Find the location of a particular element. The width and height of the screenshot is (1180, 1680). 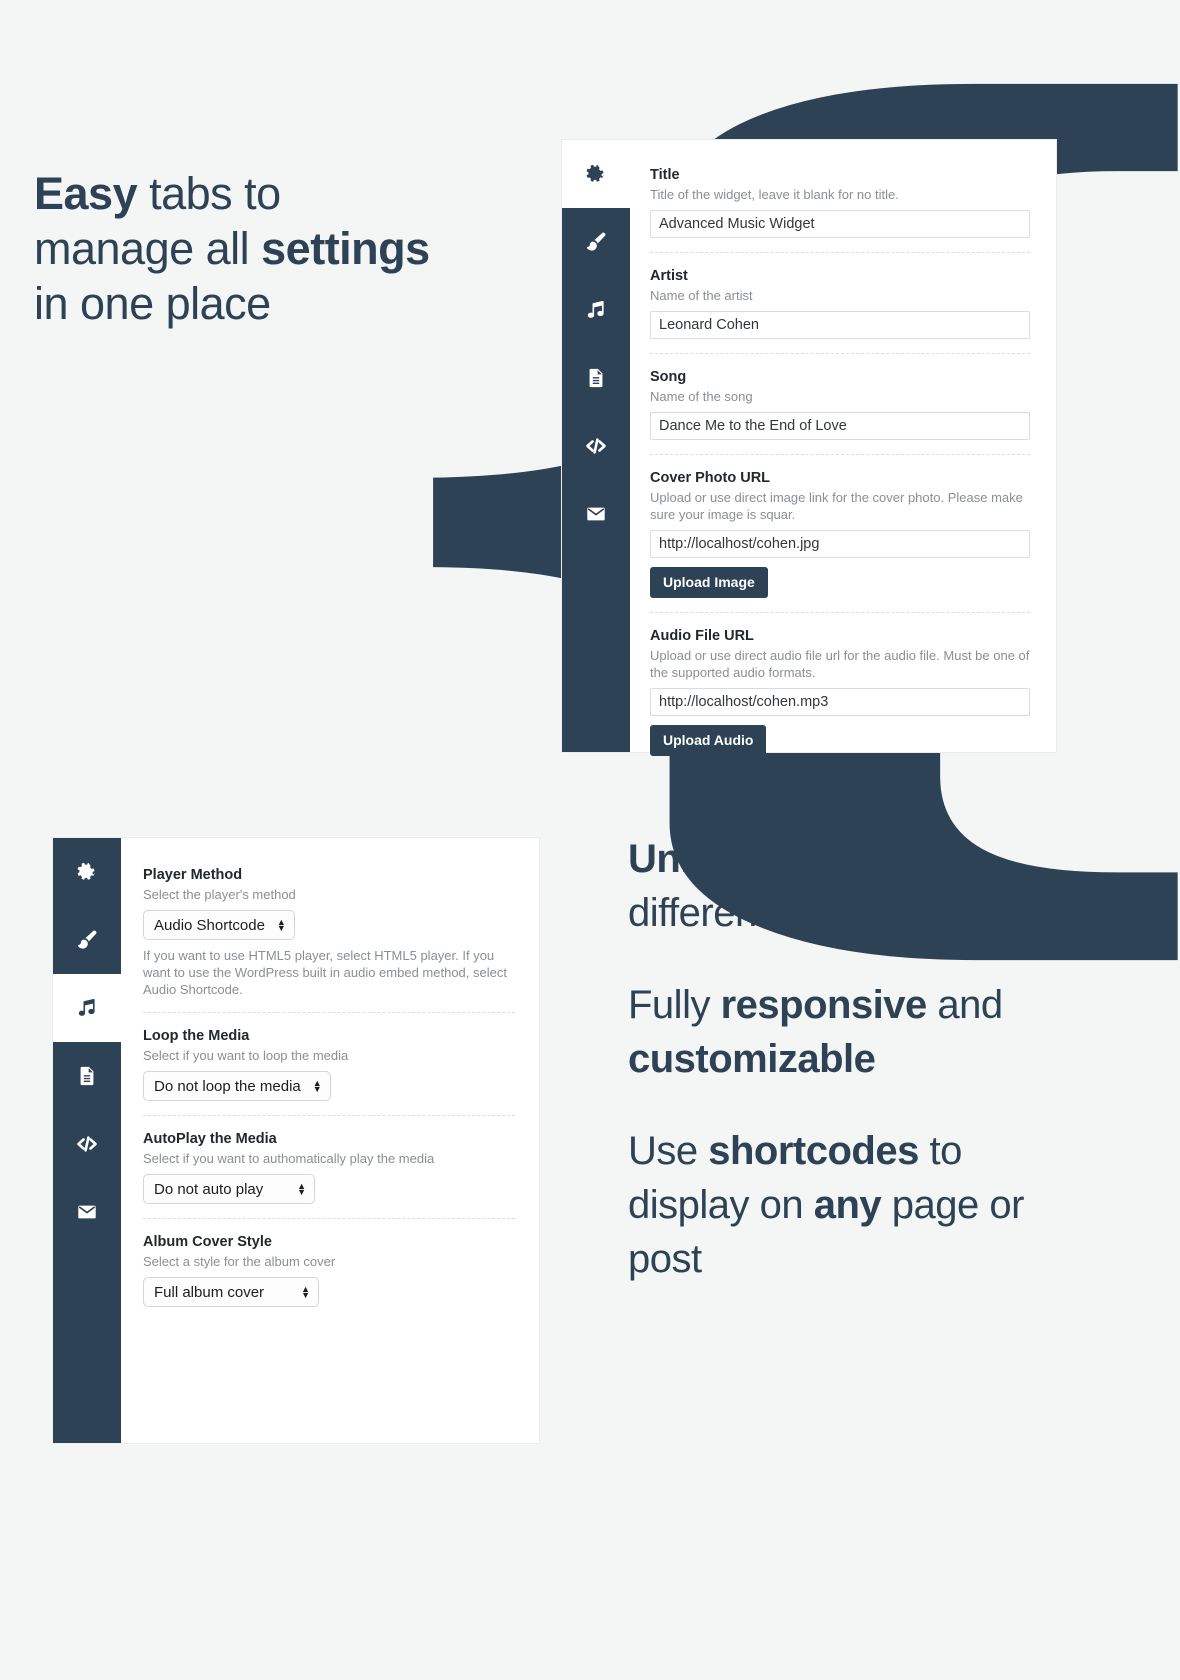

audio-file-url-input is located at coordinates (840, 702).